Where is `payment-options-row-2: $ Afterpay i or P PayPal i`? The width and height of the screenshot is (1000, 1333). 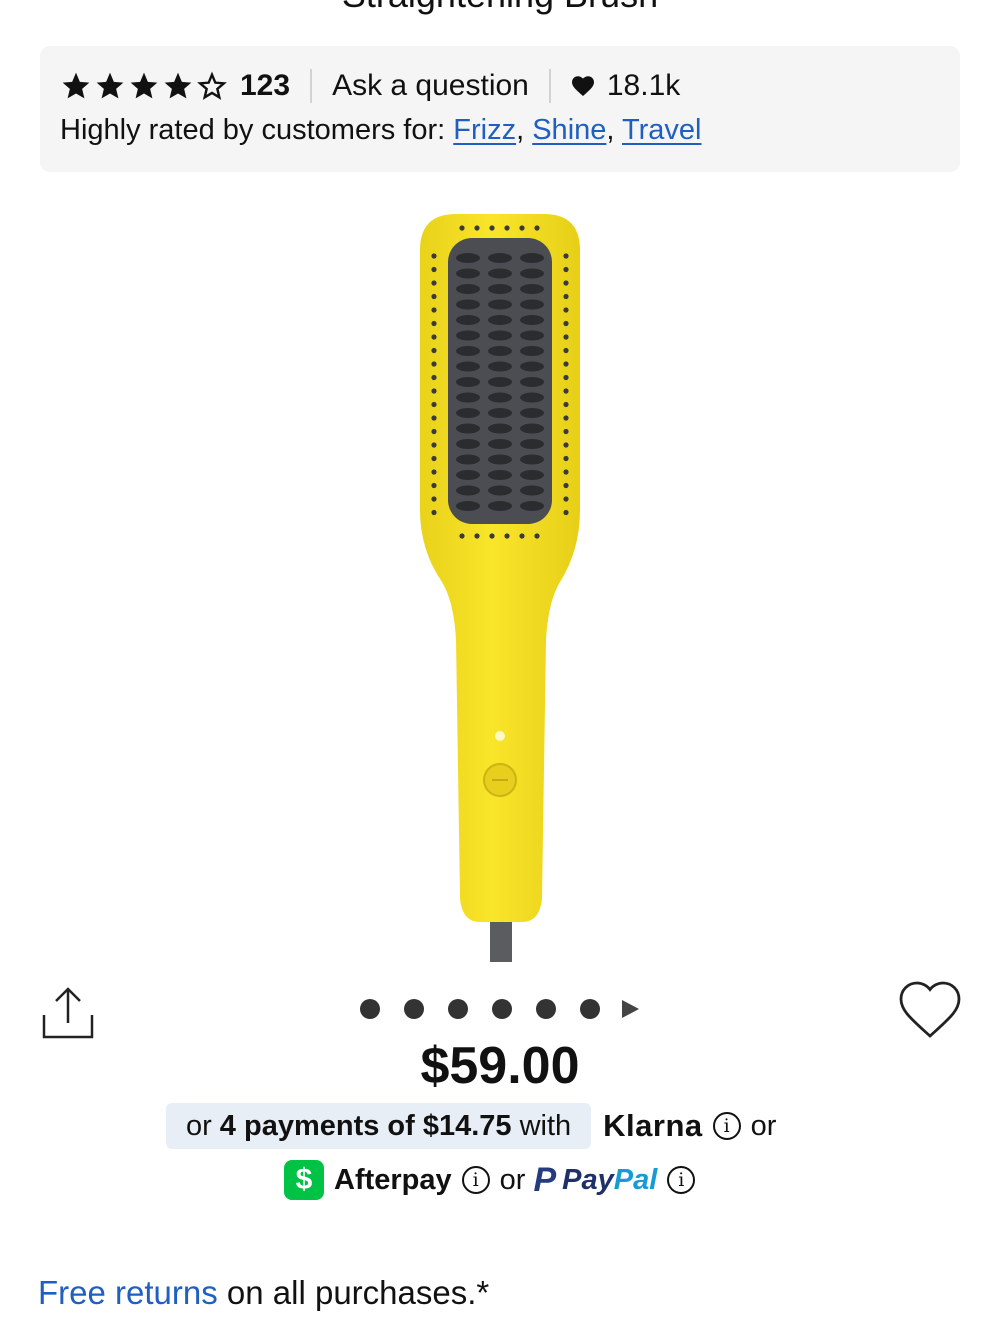
payment-options-row-2: $ Afterpay i or P PayPal i is located at coordinates (494, 1180).